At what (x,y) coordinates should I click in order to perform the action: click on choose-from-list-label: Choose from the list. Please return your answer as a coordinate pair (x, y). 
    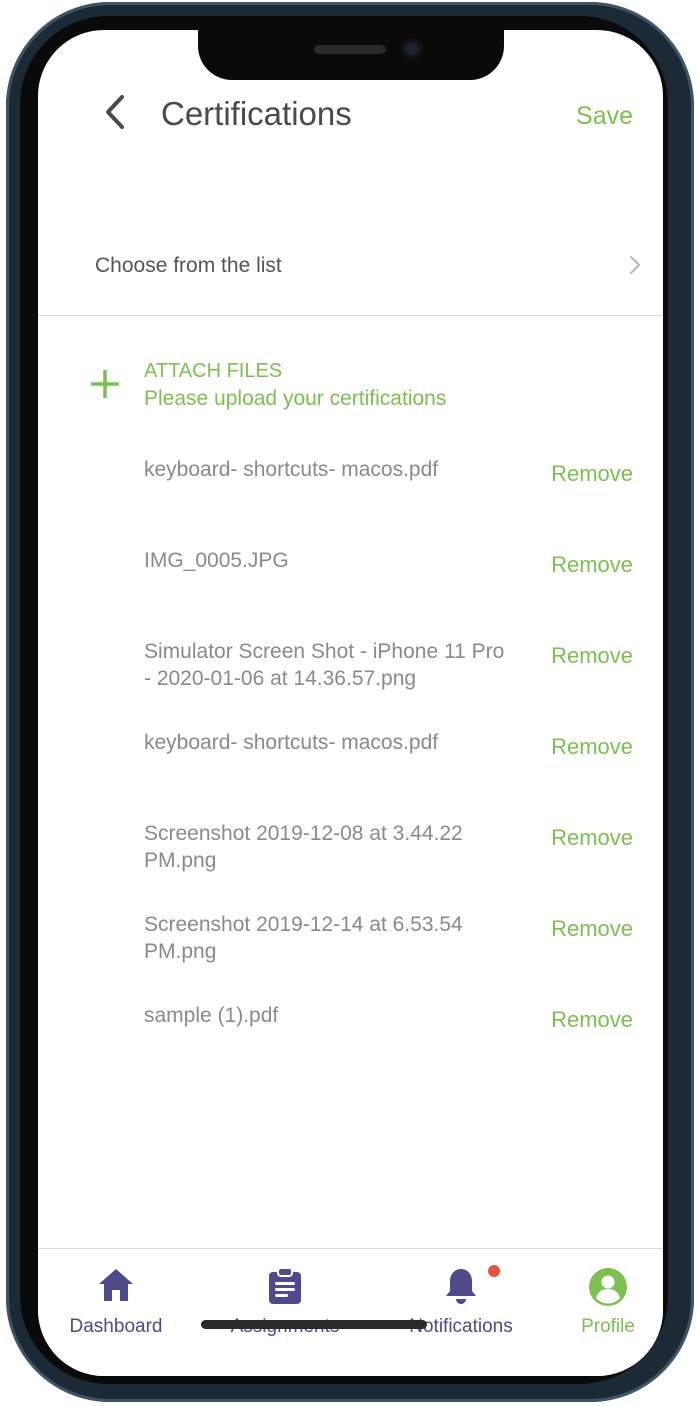
    Looking at the image, I should click on (188, 265).